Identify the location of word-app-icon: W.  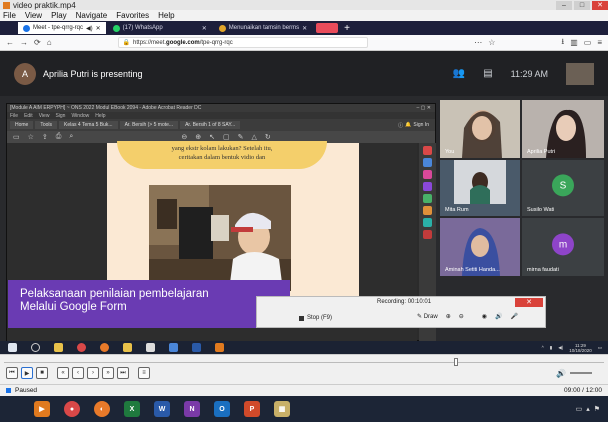
(162, 409).